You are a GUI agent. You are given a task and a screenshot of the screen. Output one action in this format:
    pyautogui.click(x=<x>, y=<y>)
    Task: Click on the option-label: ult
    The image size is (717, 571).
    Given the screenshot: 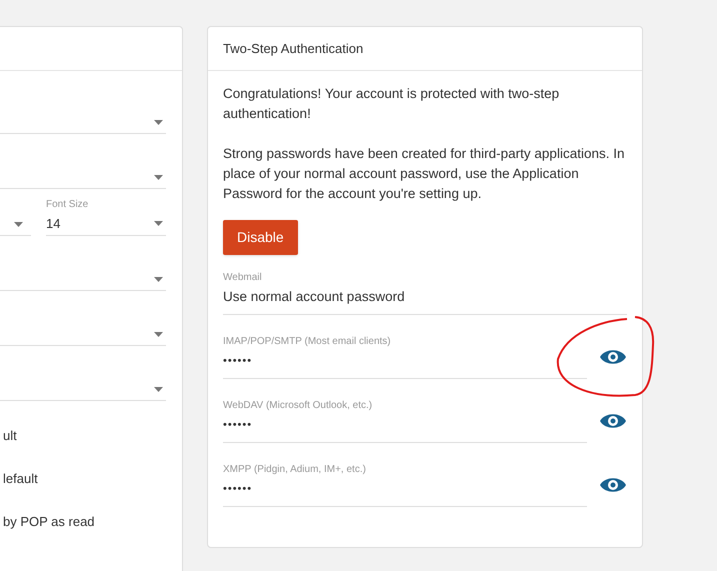 What is the action you would take?
    pyautogui.click(x=10, y=435)
    